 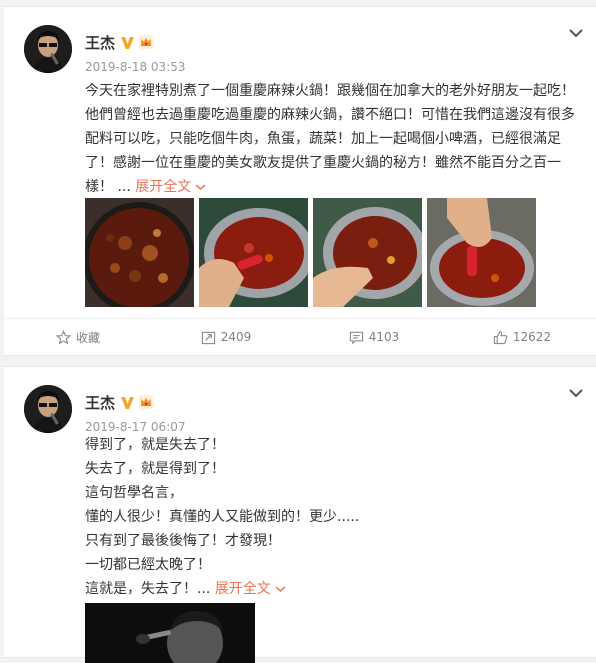 I want to click on post-text-line: 樣！, so click(x=99, y=187).